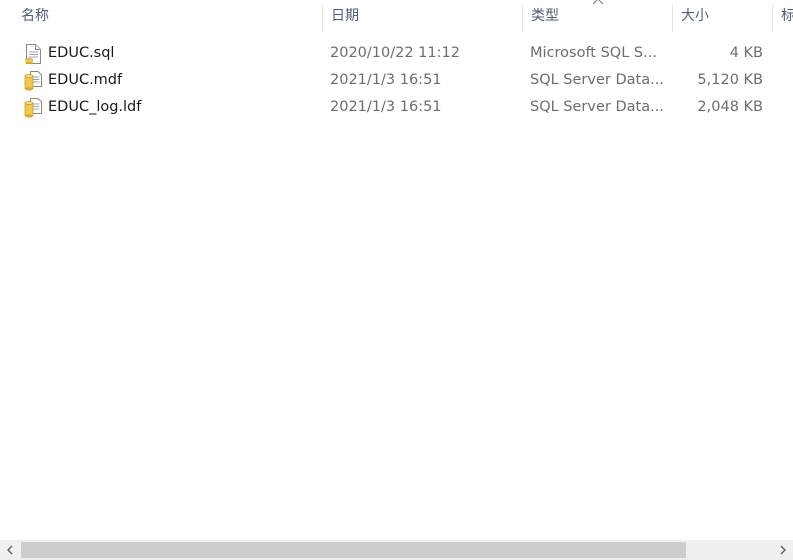  What do you see at coordinates (421, 16) in the screenshot?
I see `column-header-date: 日期` at bounding box center [421, 16].